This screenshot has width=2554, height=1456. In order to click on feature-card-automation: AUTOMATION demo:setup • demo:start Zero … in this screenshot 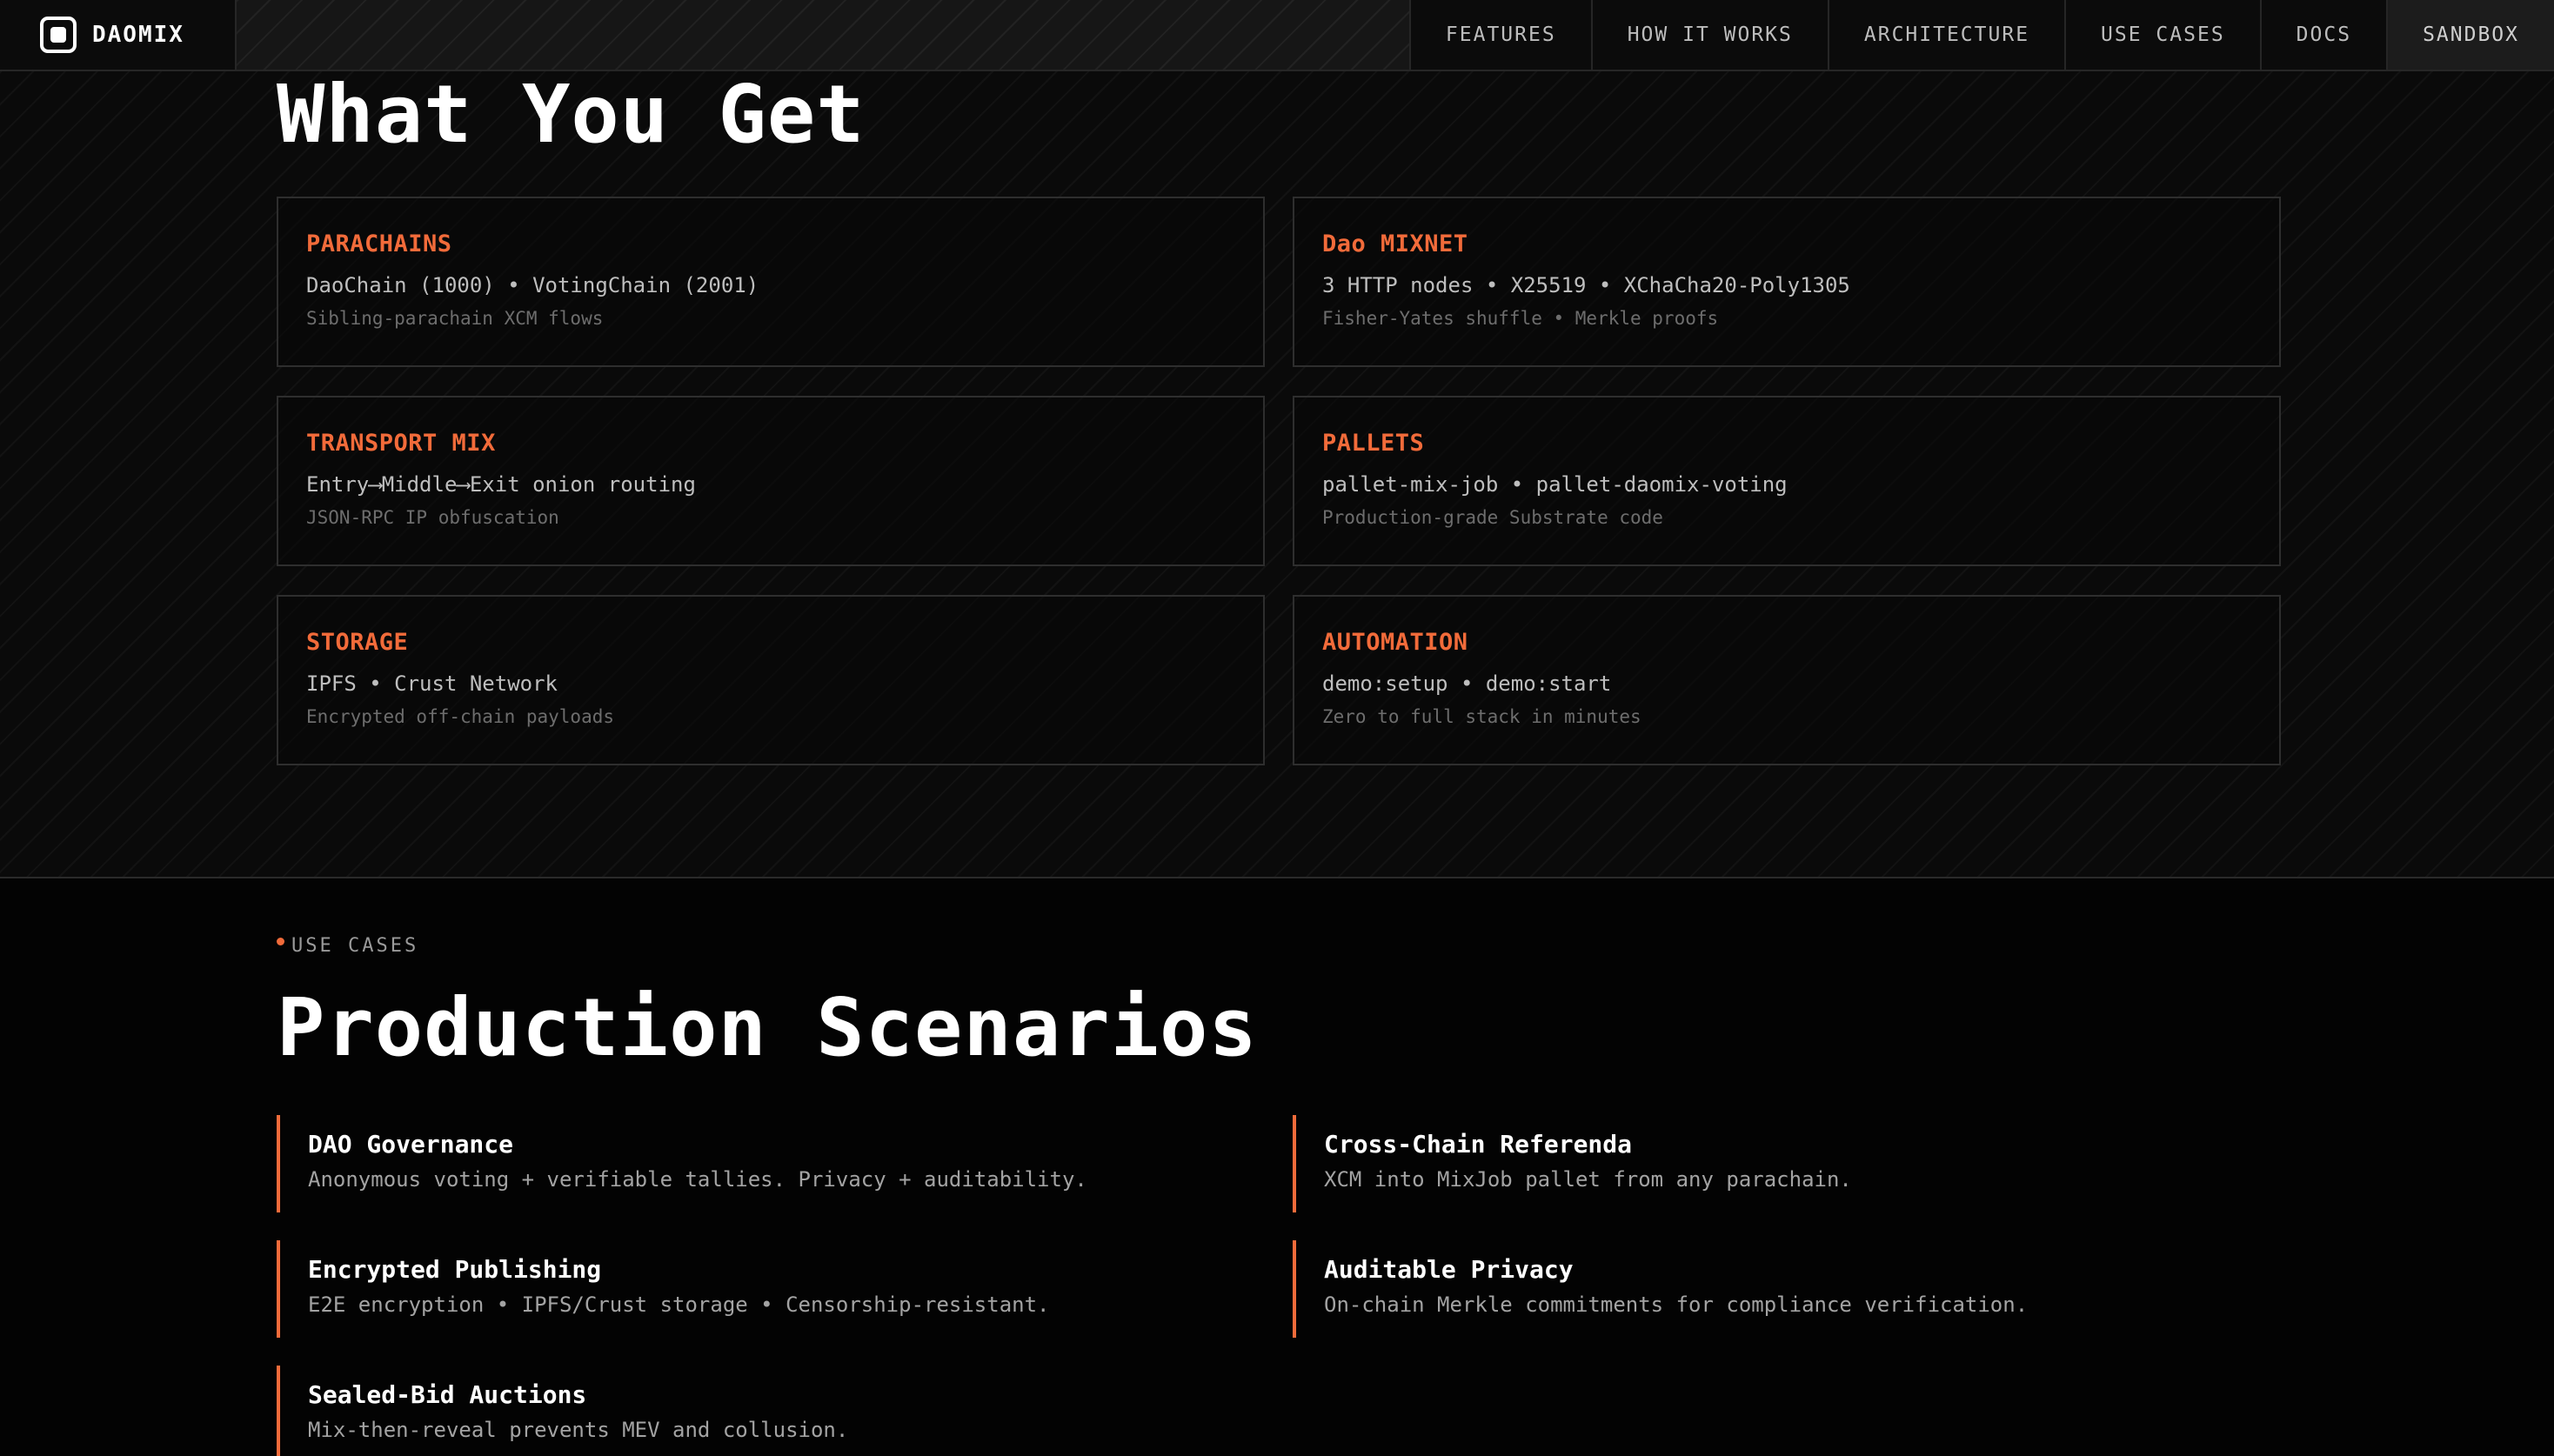, I will do `click(1787, 680)`.